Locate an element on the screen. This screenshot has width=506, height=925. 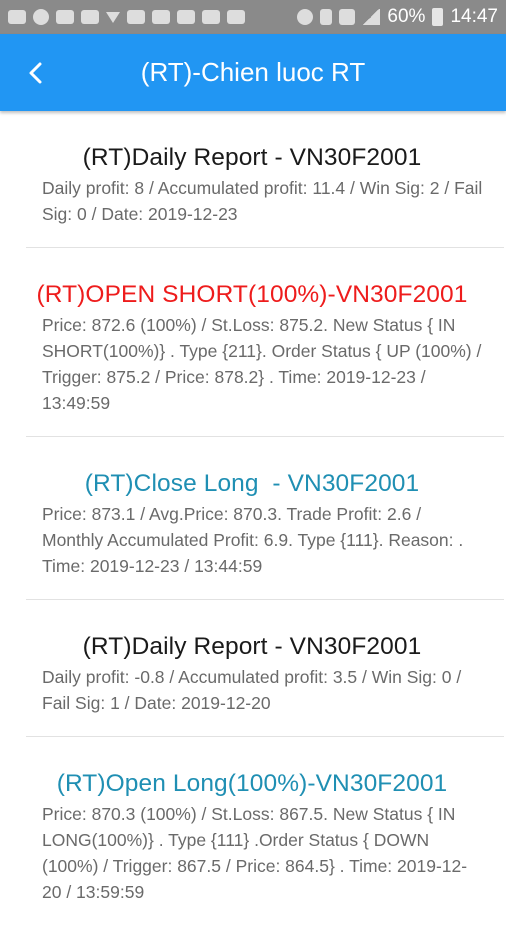
app-bar: (RT)-Chien luoc RT is located at coordinates (253, 72).